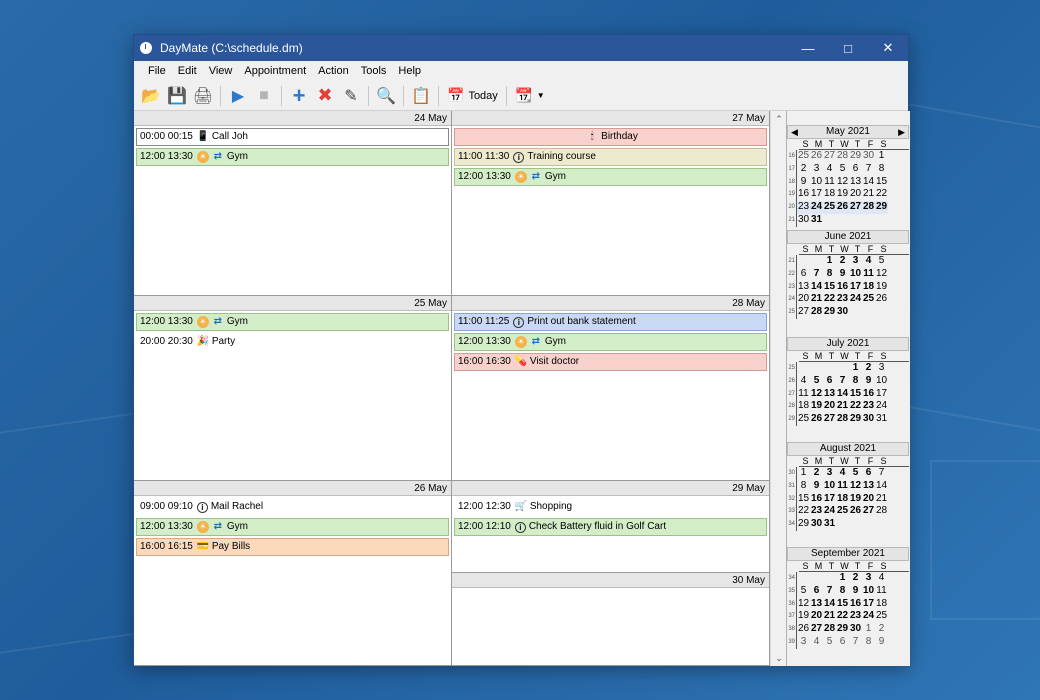 The height and width of the screenshot is (700, 1040). I want to click on calendar-view-icon: 📆, so click(524, 96).